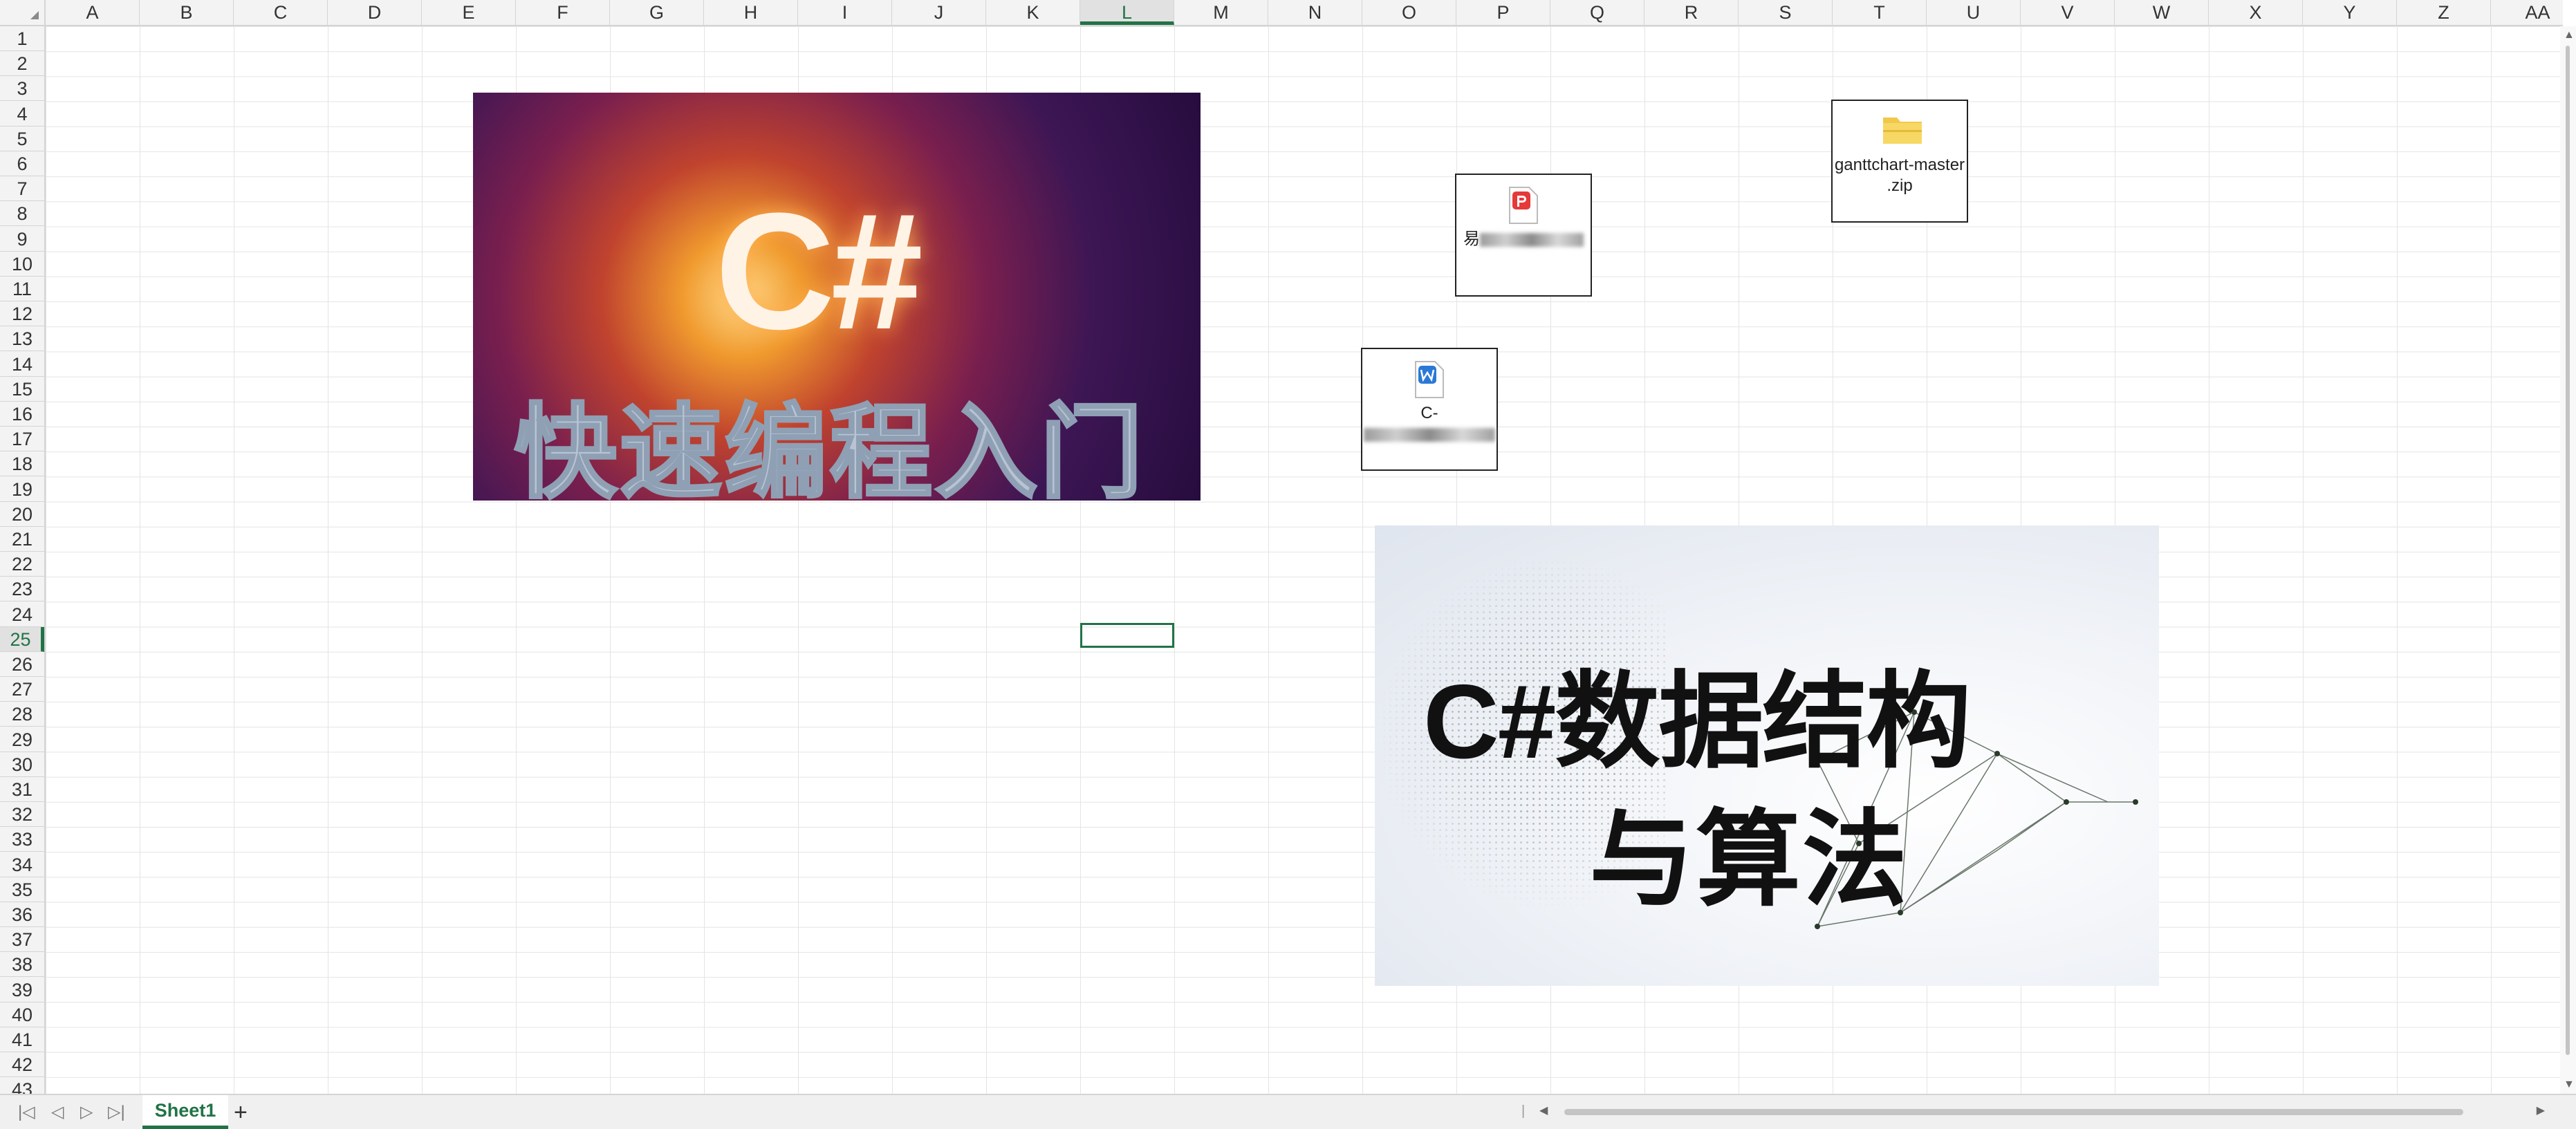 This screenshot has width=2576, height=1129. Describe the element at coordinates (22, 1065) in the screenshot. I see `row-header-42: 42` at that location.